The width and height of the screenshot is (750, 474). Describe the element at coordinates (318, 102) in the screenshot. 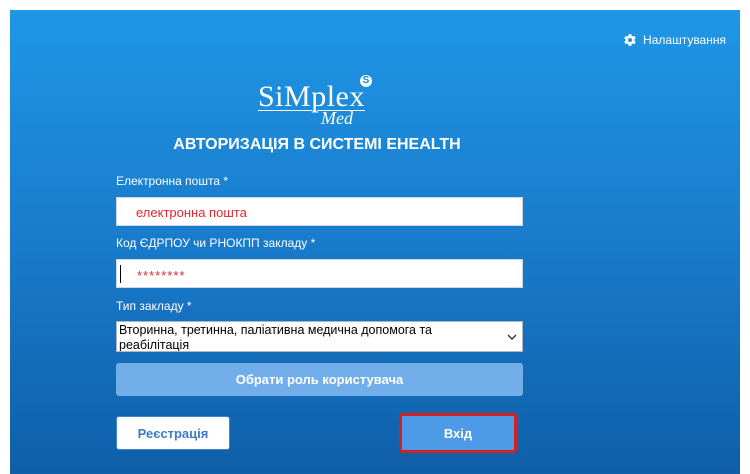

I see `simplex-med-logo: SiMplex S Med` at that location.